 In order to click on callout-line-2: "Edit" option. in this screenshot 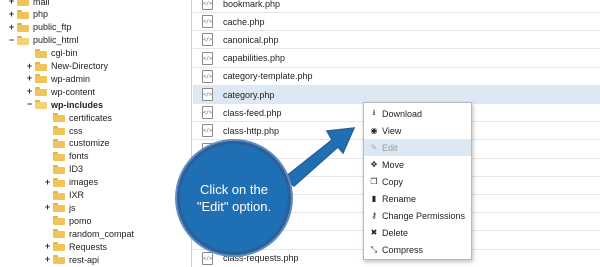, I will do `click(234, 206)`.